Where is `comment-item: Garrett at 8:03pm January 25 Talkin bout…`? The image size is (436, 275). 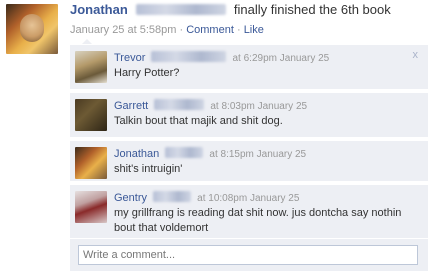 comment-item: Garrett at 8:03pm January 25 Talkin bout… is located at coordinates (249, 114).